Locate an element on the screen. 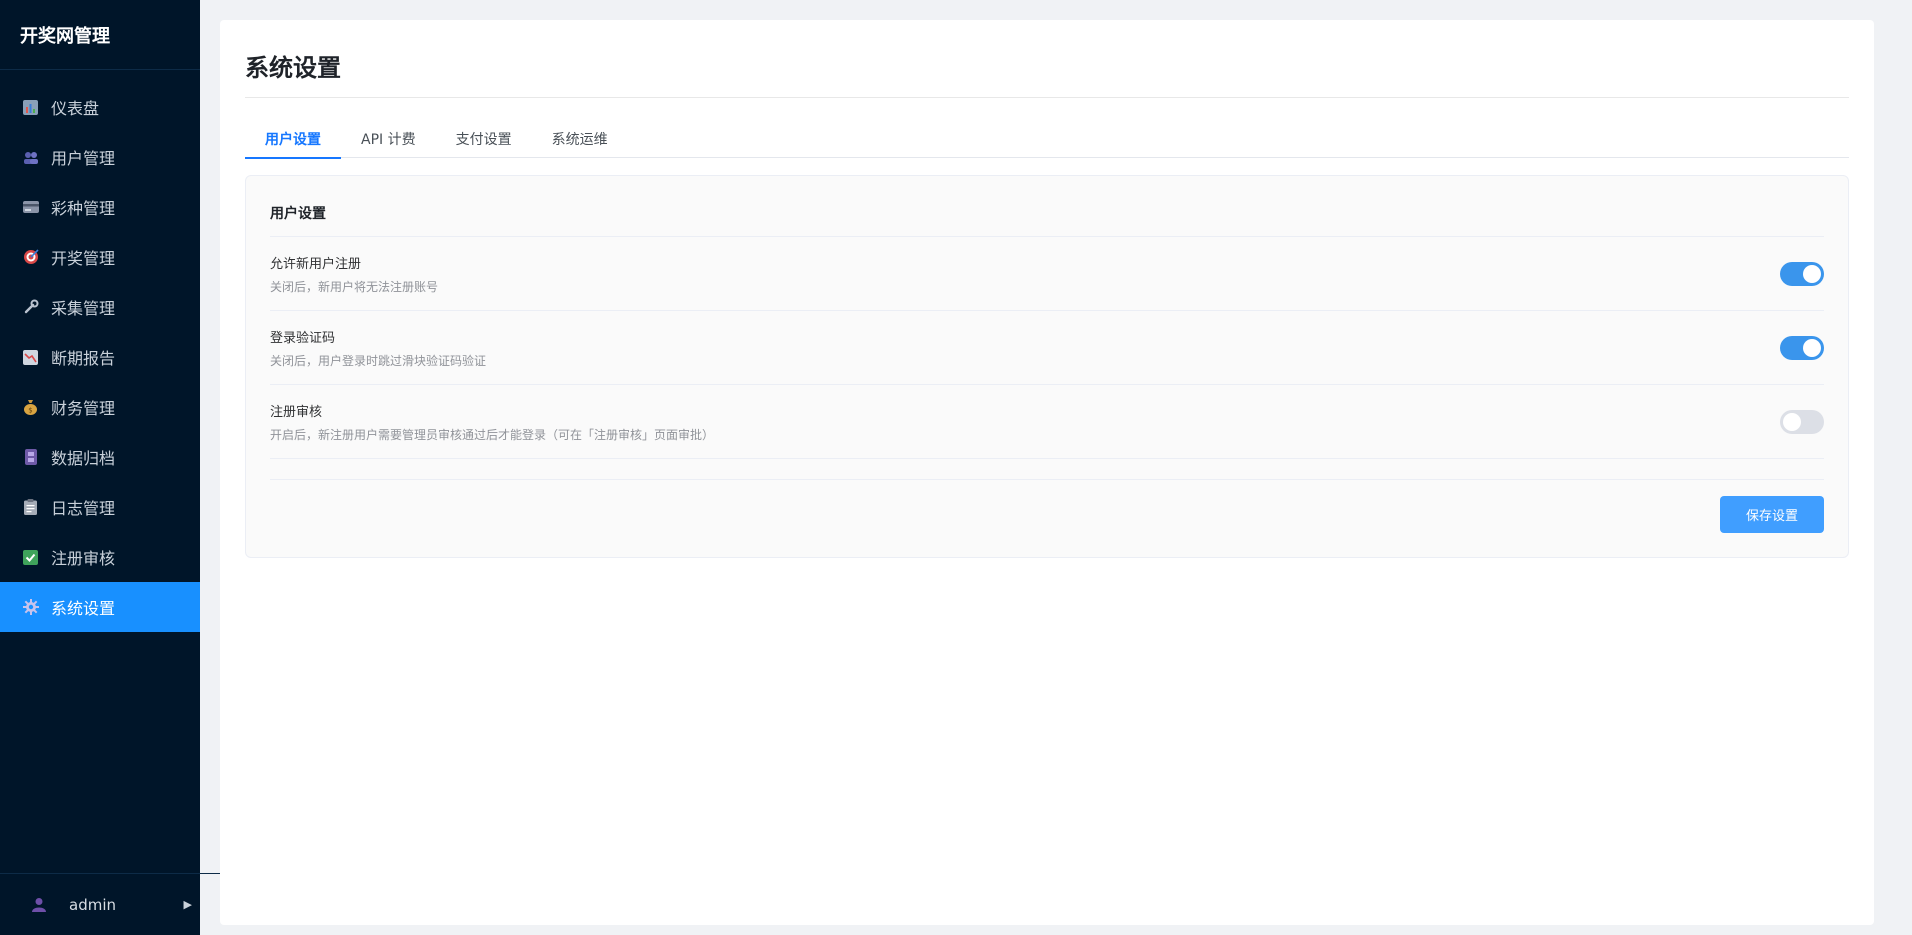 The image size is (1912, 935). setting-login-captcha: 登录验证码 关闭后，用户登录时跳过滑块验证码验证 is located at coordinates (1047, 348).